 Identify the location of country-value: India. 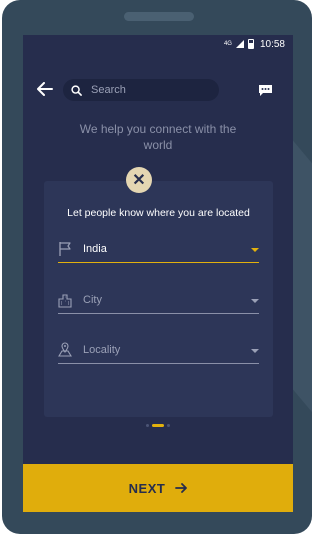
(95, 249).